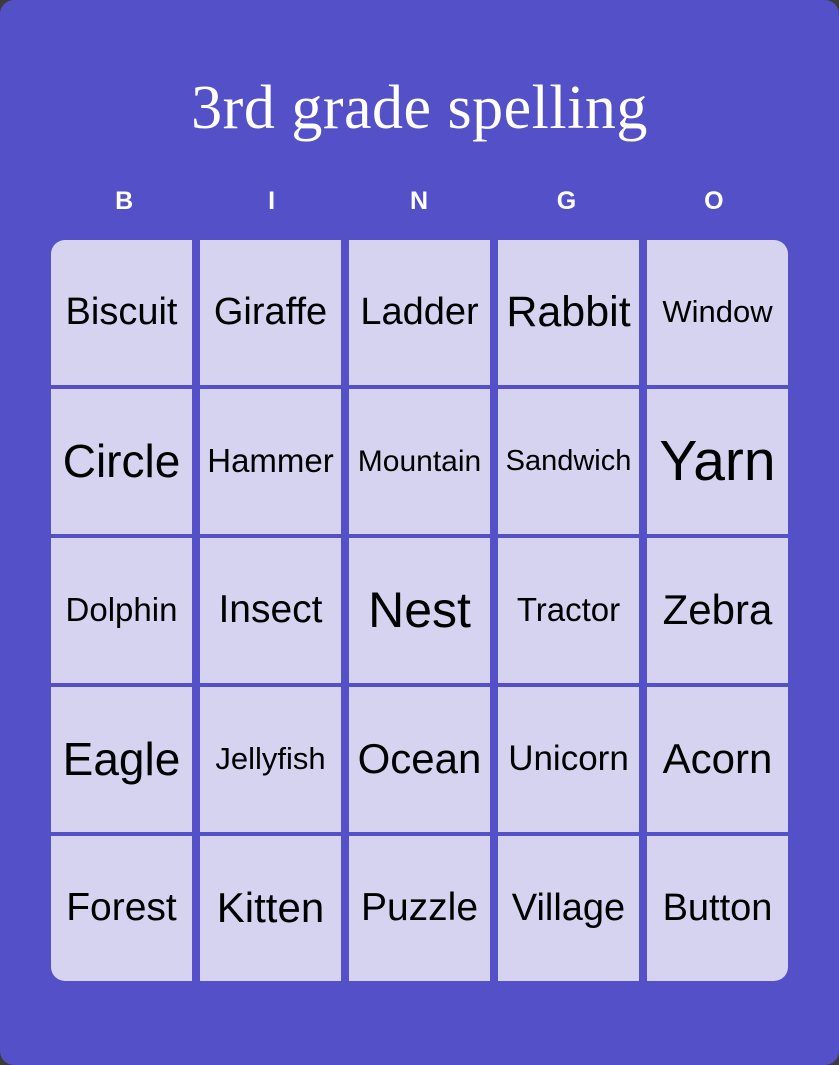 This screenshot has height=1065, width=839. I want to click on bingo-cell-label: Insect, so click(270, 610).